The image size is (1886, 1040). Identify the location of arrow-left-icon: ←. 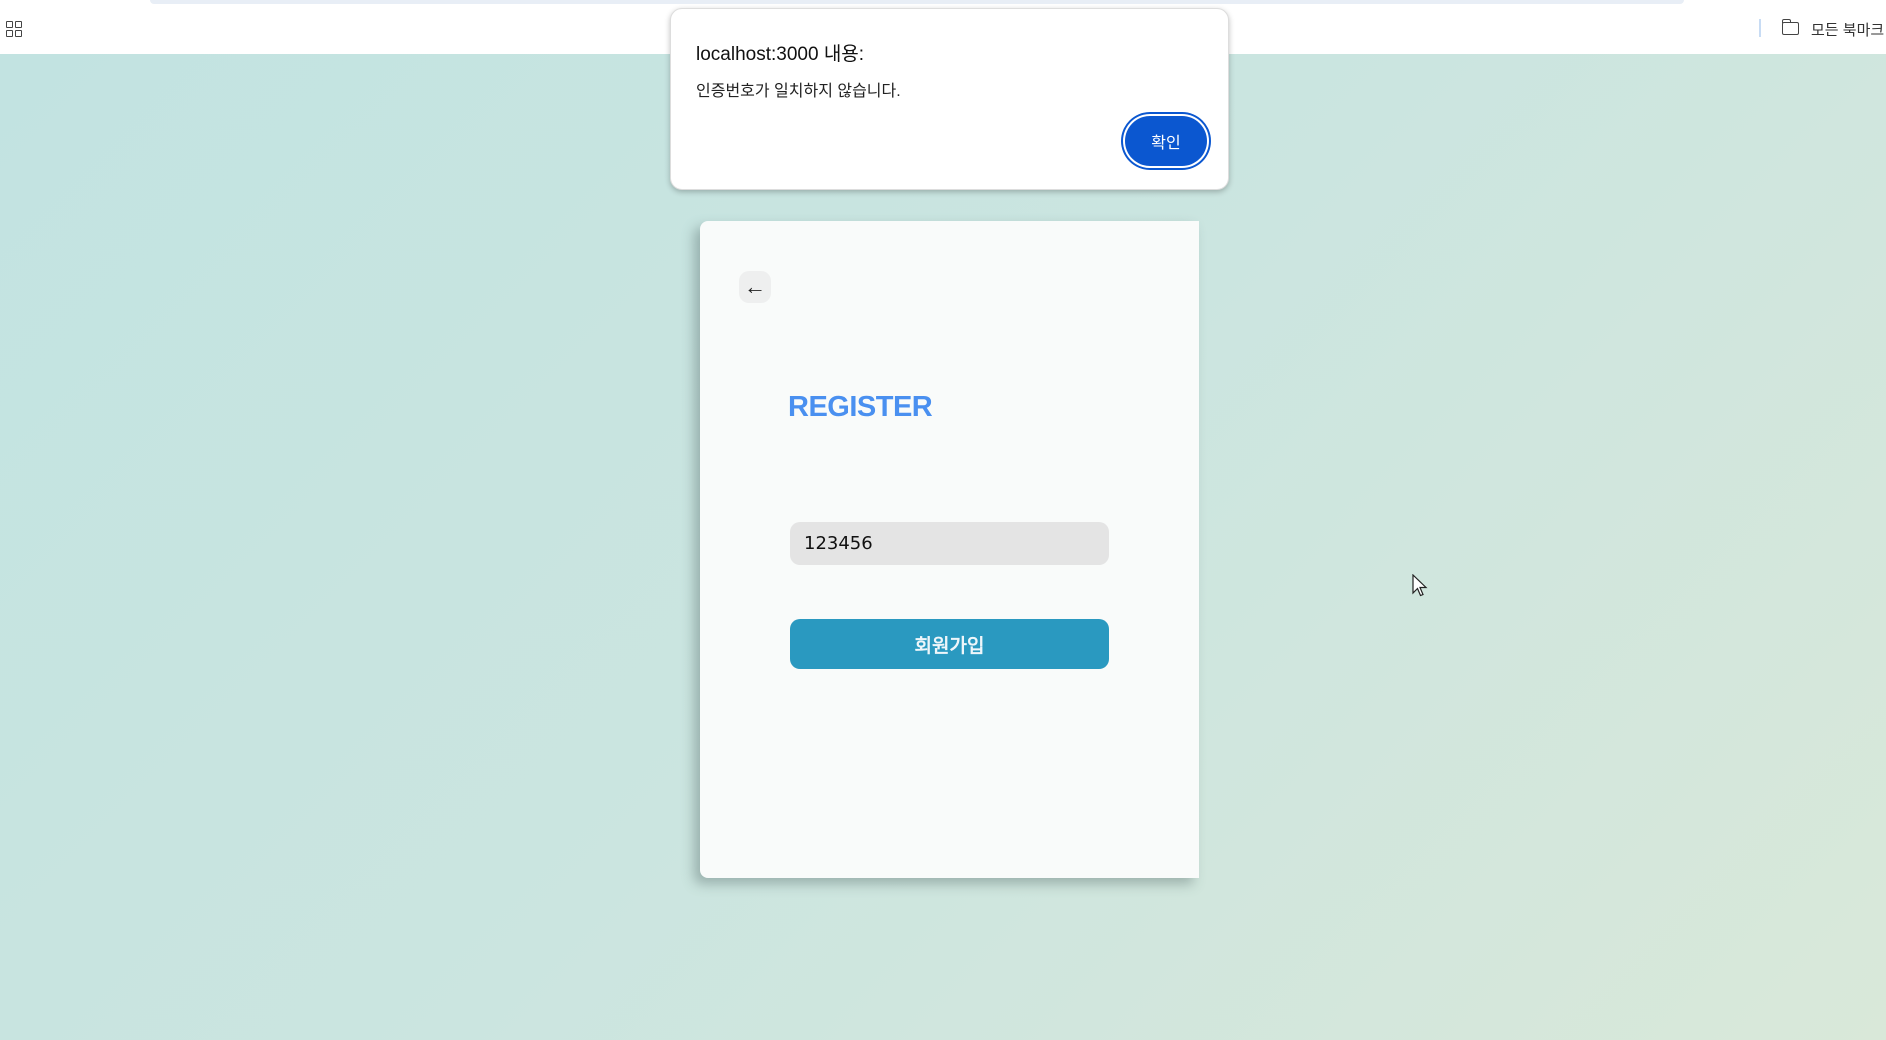
(755, 286).